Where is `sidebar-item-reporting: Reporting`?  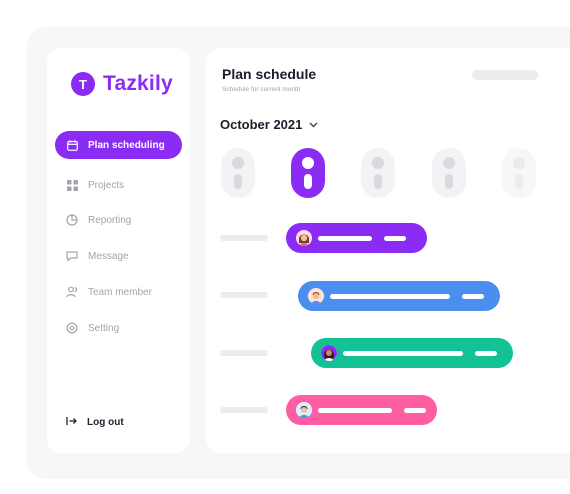
sidebar-item-reporting: Reporting is located at coordinates (118, 220).